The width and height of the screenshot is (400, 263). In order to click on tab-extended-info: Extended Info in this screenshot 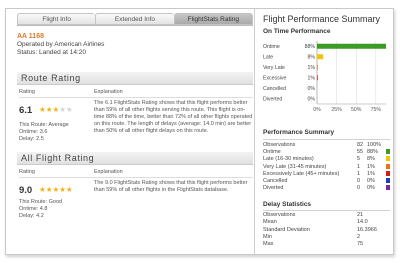, I will do `click(134, 19)`.